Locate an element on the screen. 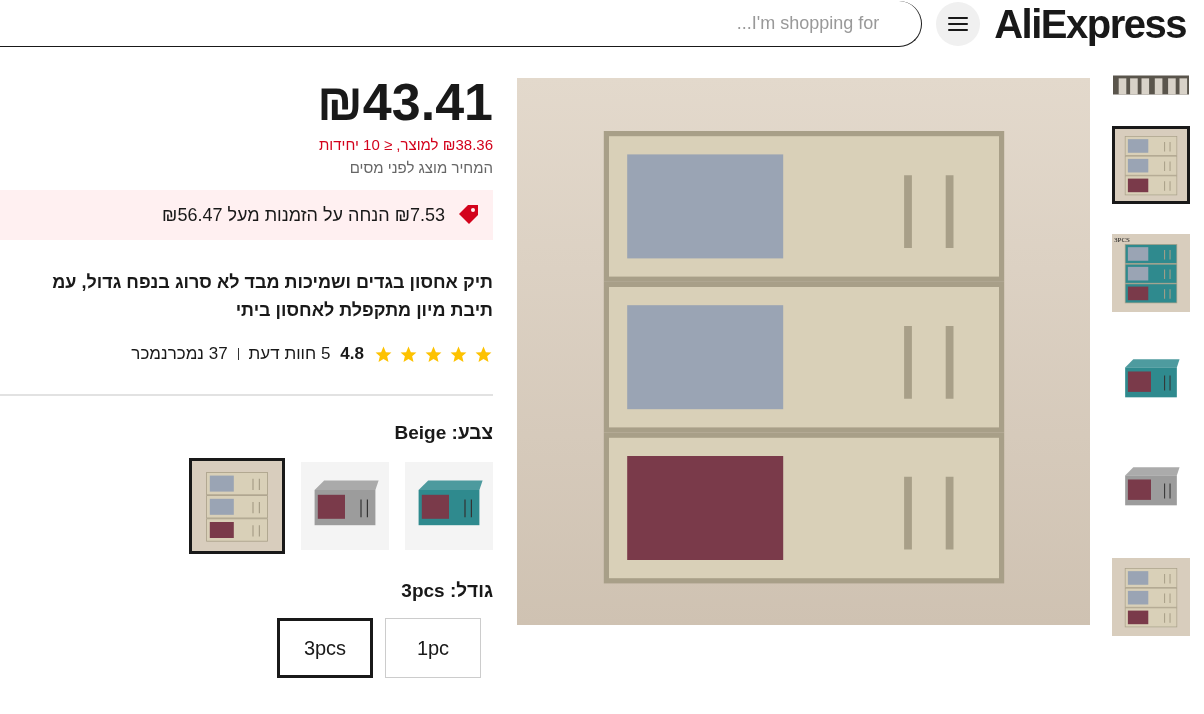 This screenshot has height=714, width=1204. size-label: גודל: 3pcs is located at coordinates (447, 591).